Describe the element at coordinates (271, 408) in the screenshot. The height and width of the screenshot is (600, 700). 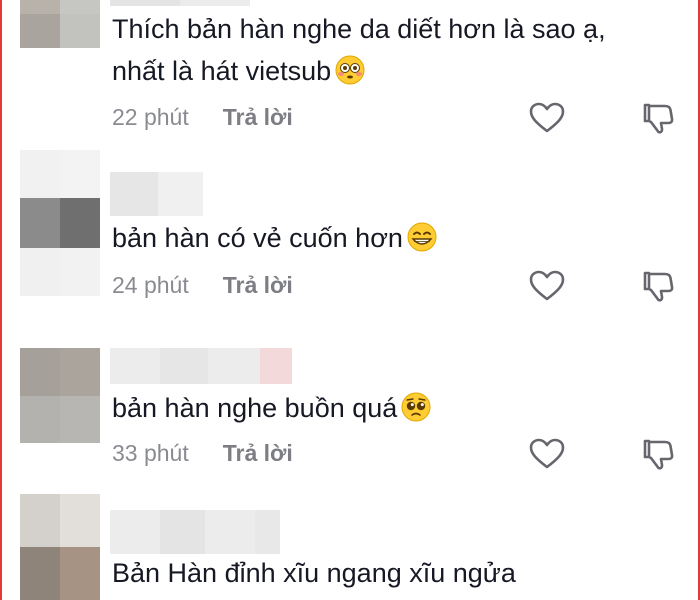
I see `comment-text: bản hàn nghe buồn quá` at that location.